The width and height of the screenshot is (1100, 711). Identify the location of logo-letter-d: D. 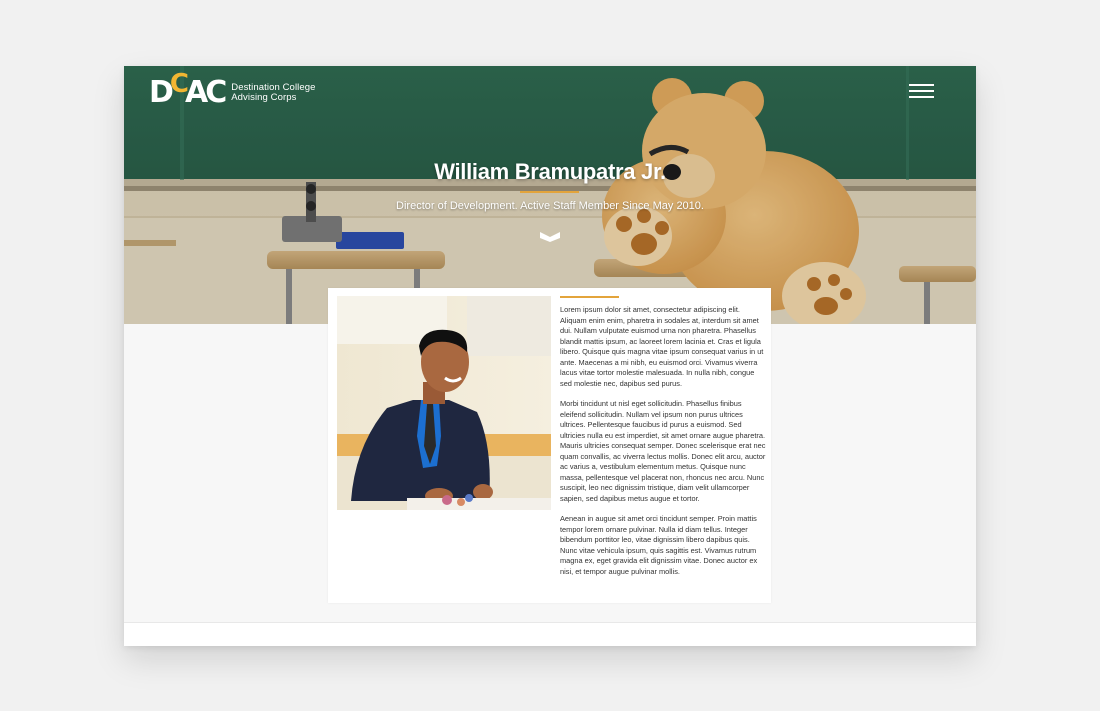
(161, 92).